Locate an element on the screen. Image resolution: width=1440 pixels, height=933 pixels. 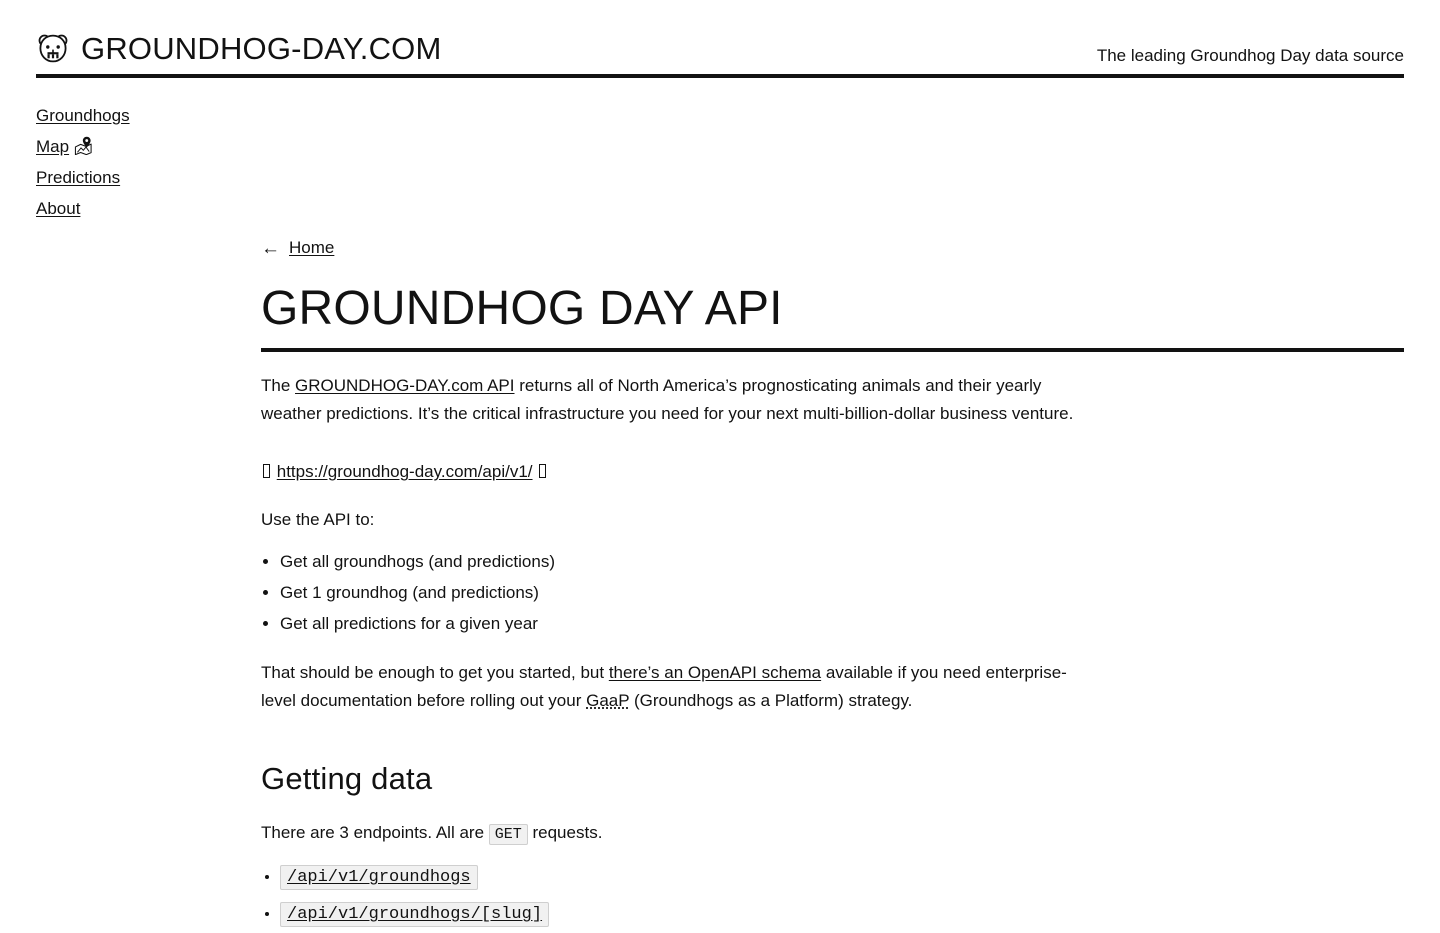
list-item: /api/v1/groundhogs is located at coordinates (842, 877).